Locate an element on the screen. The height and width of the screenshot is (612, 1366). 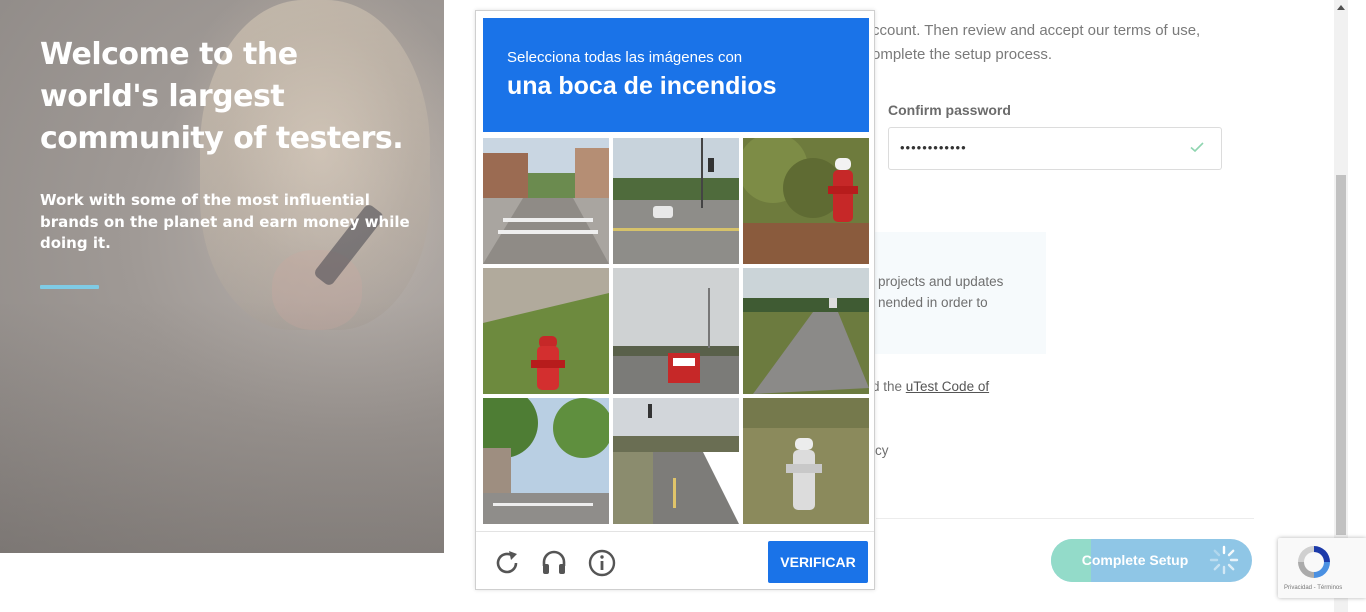
recaptcha-terms: Privacidad - Términos is located at coordinates (1313, 588).